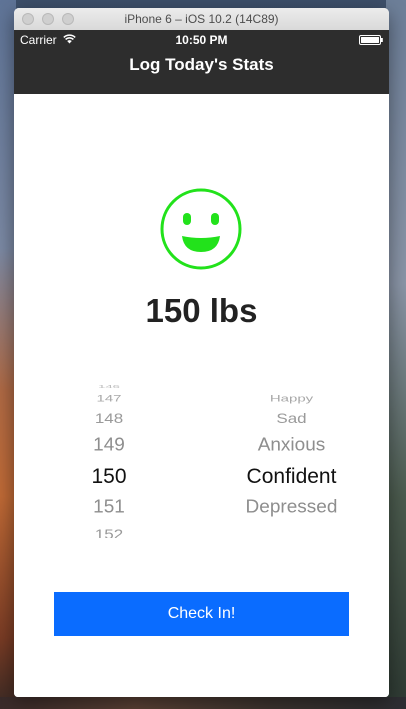 The width and height of the screenshot is (406, 709). Describe the element at coordinates (201, 40) in the screenshot. I see `status-time: 10:50 PM` at that location.